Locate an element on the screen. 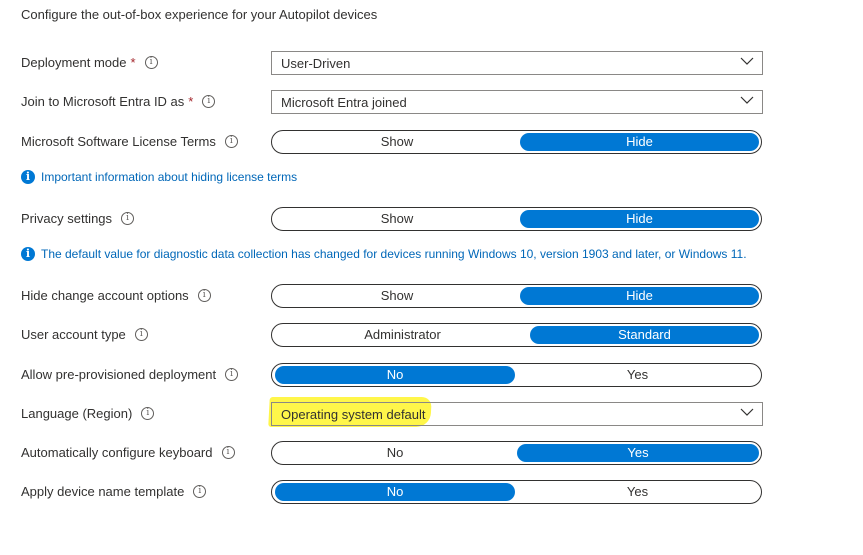 This screenshot has width=863, height=555. device-name-template-label: Apply device name template is located at coordinates (103, 491).